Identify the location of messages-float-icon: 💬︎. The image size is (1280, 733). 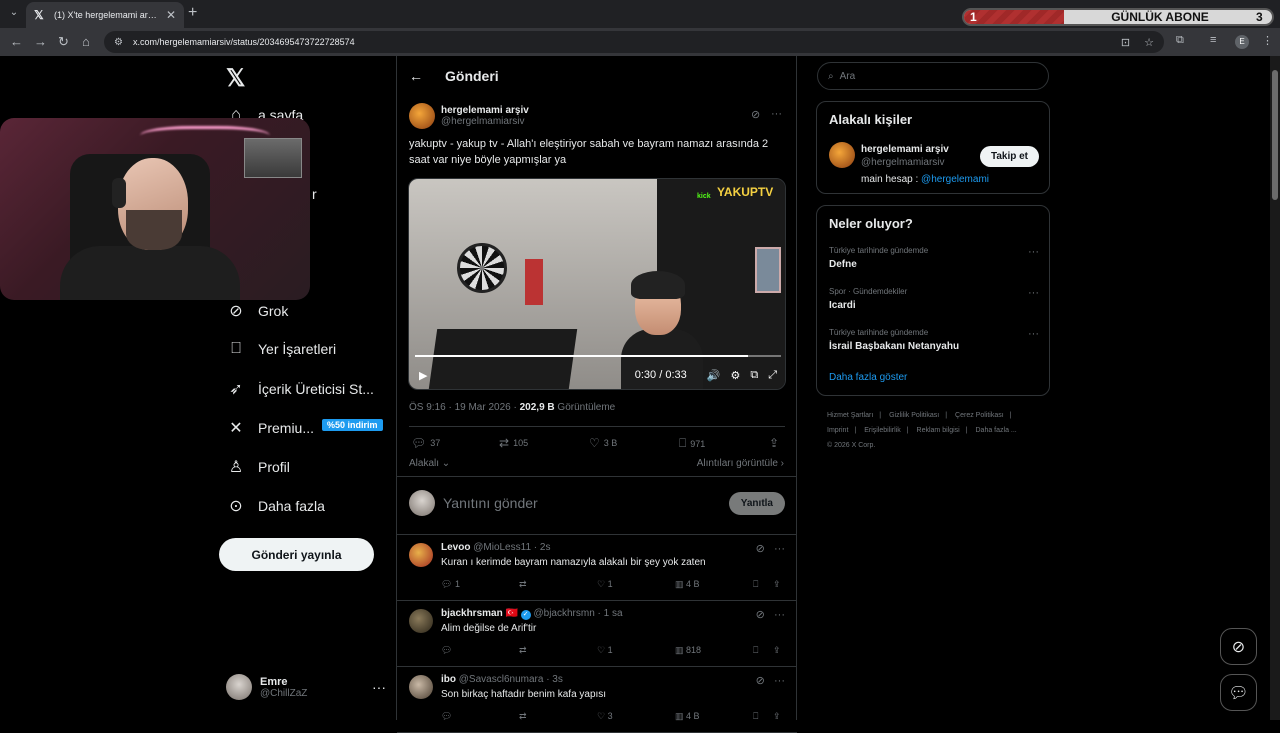
(1238, 692).